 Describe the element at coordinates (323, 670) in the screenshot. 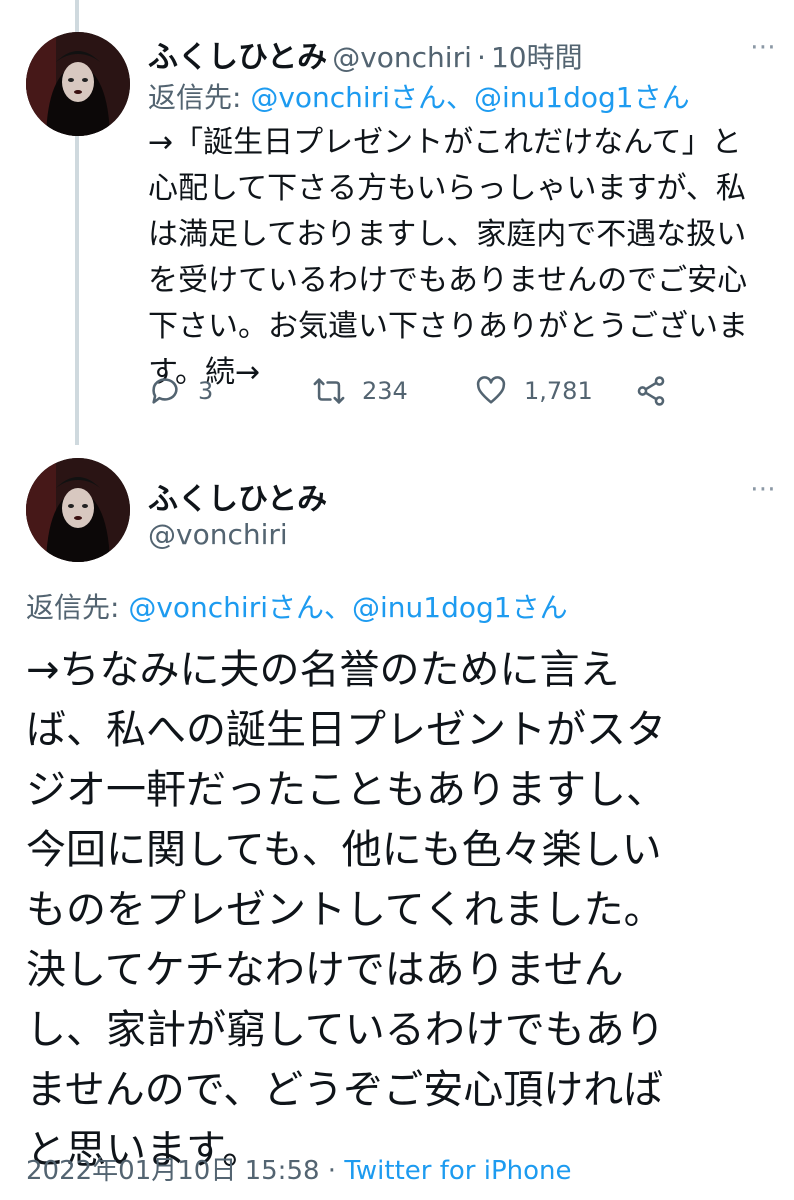

I see `tweet-text-line: →ちなみに夫の名誉のために言え` at that location.